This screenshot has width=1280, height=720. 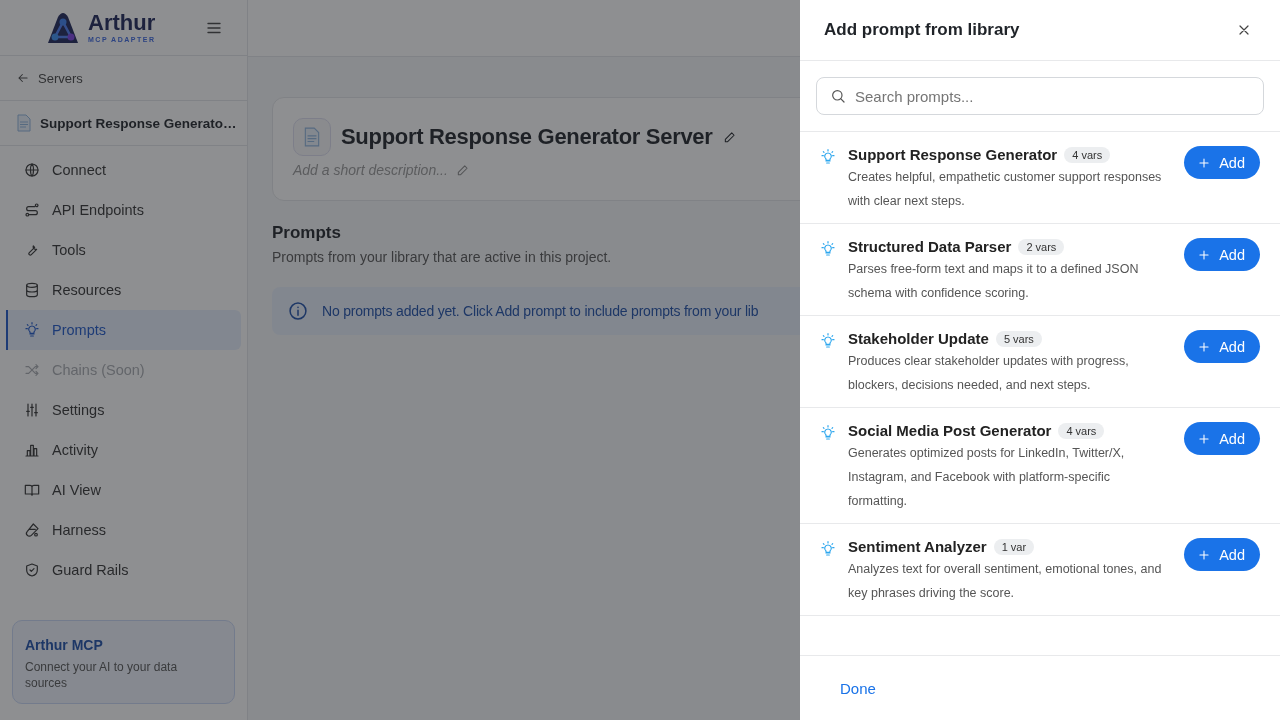 What do you see at coordinates (922, 30) in the screenshot?
I see `panel-title: Add prompt from library` at bounding box center [922, 30].